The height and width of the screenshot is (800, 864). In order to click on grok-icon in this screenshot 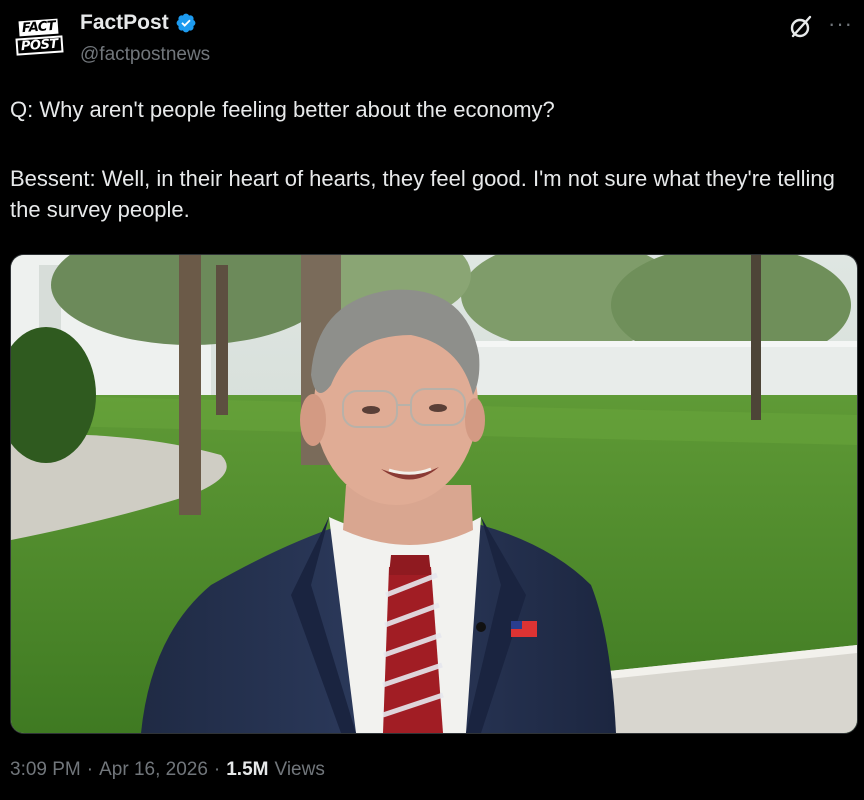, I will do `click(801, 27)`.